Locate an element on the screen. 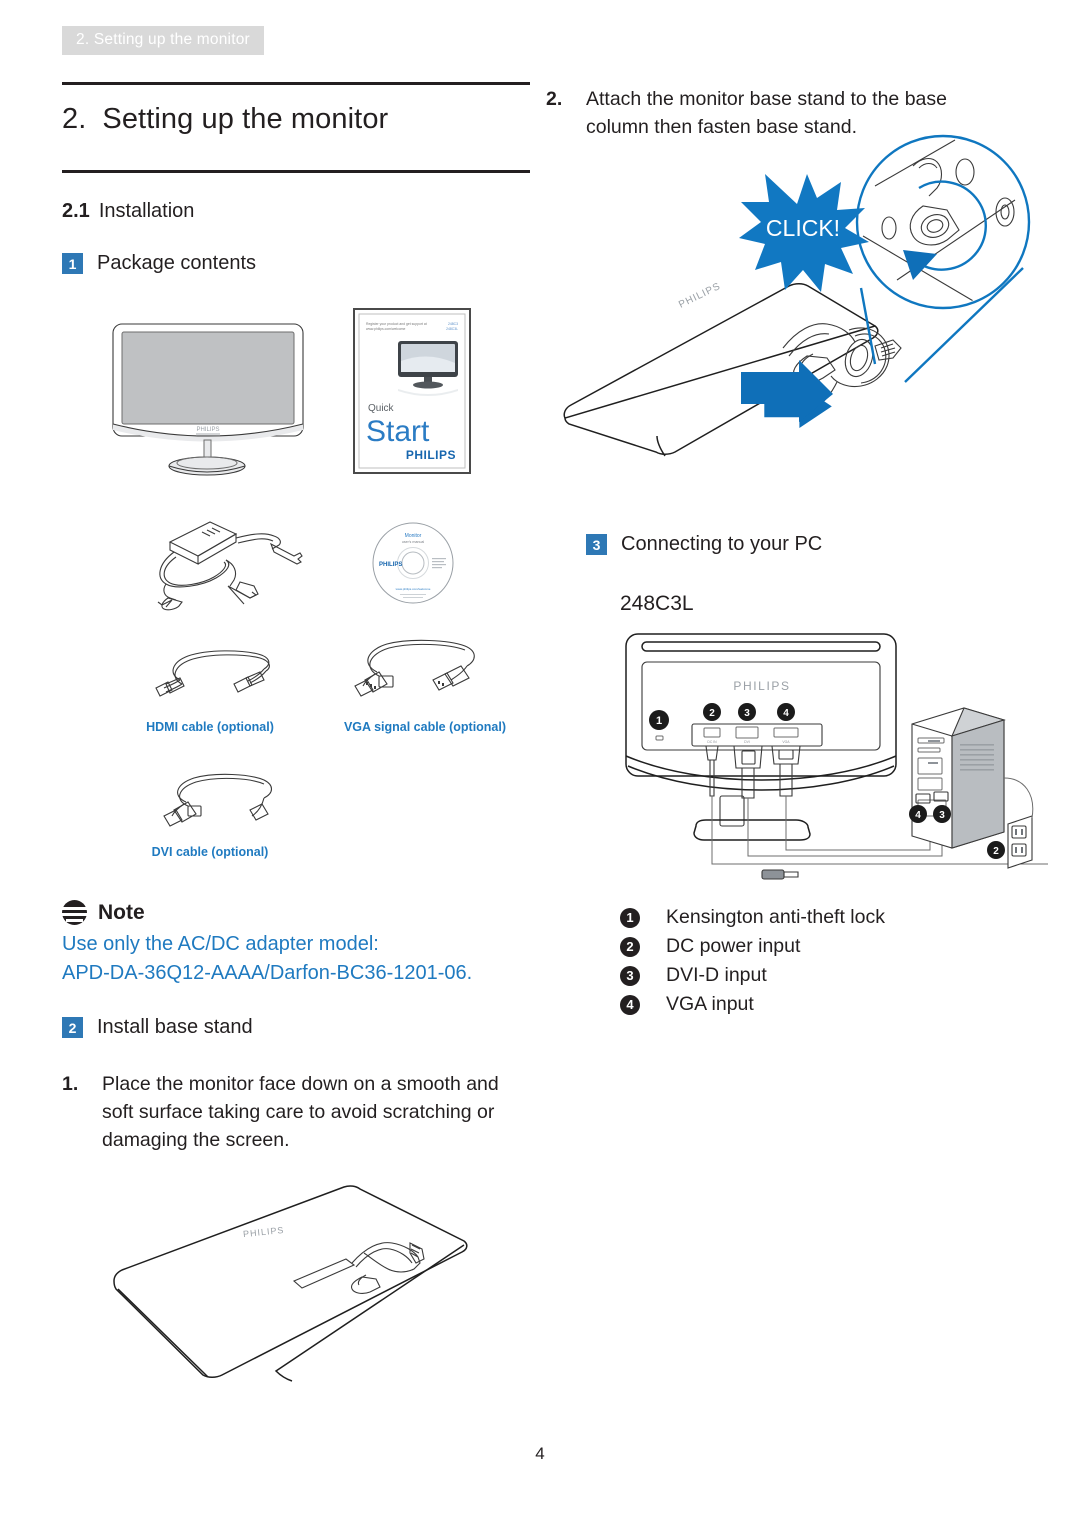  cd-brand: PHILIPS is located at coordinates (390, 565).